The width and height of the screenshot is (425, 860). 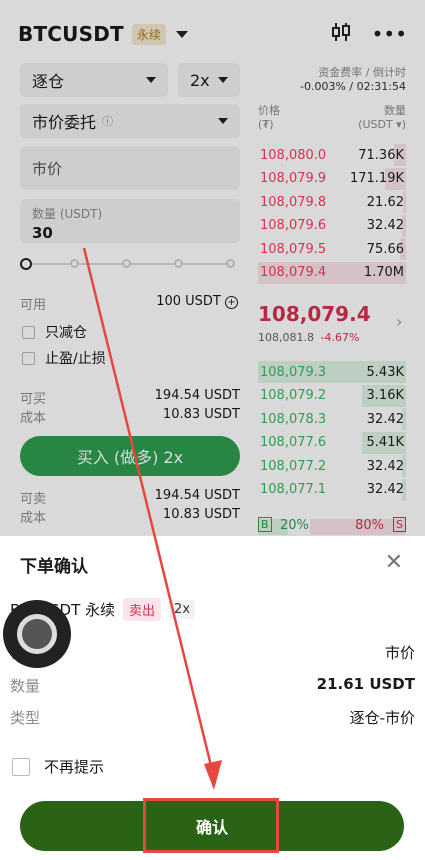 I want to click on detail-row-quantity: 数量 21.61 USDT, so click(x=212, y=685).